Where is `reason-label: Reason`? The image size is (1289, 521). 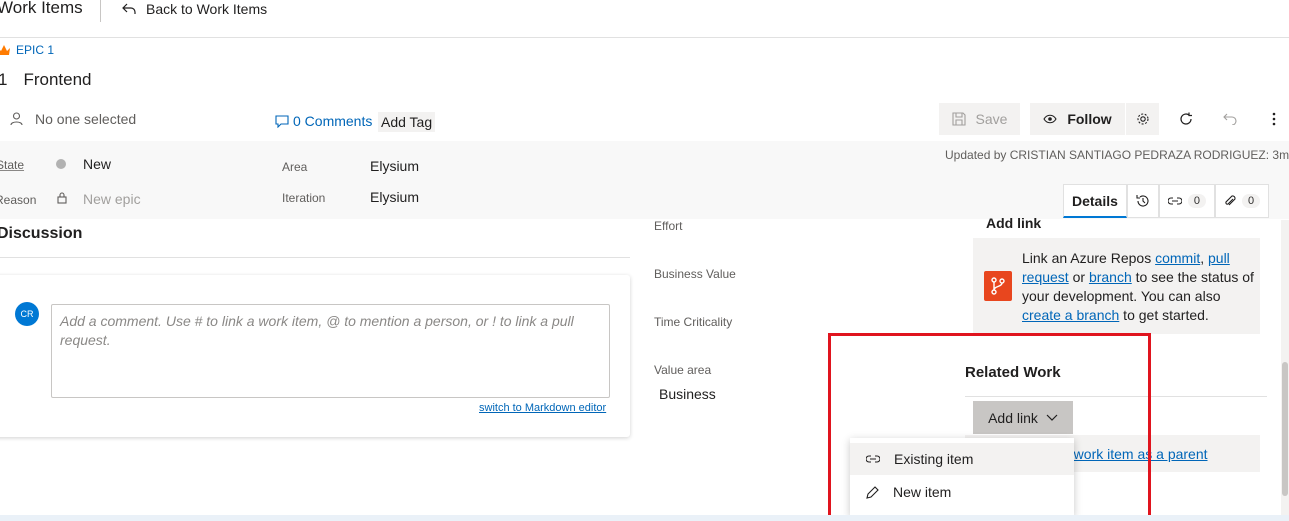
reason-label: Reason is located at coordinates (18, 200).